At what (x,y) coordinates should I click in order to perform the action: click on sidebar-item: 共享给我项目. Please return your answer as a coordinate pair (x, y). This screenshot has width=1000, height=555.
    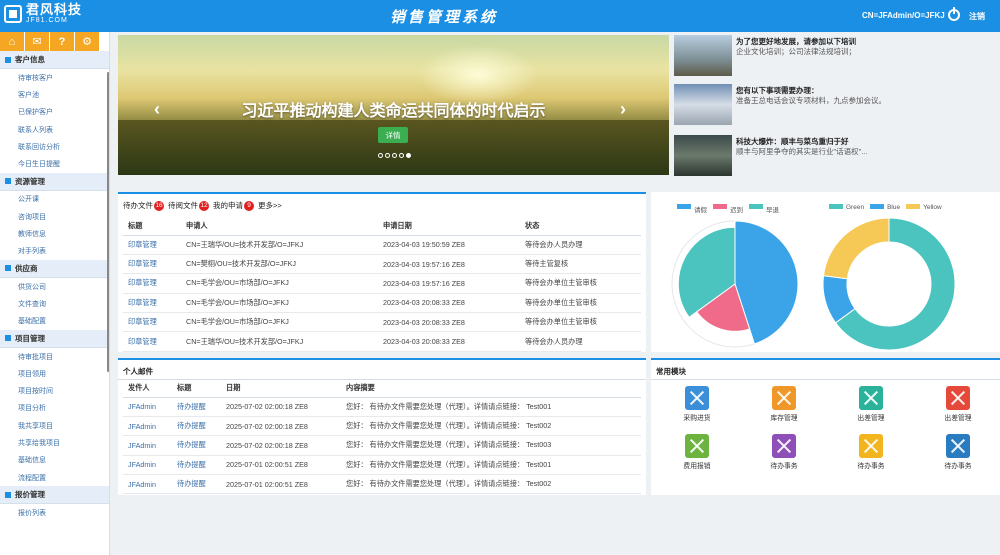
    Looking at the image, I should click on (54, 442).